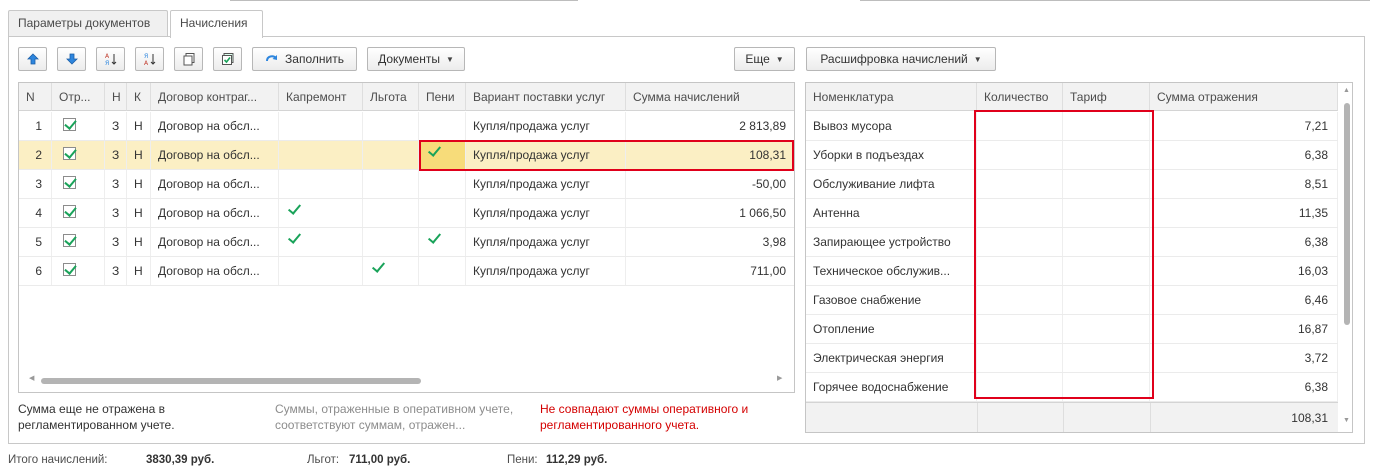  What do you see at coordinates (149, 59) in the screenshot?
I see `sort-descending-button: ЯА` at bounding box center [149, 59].